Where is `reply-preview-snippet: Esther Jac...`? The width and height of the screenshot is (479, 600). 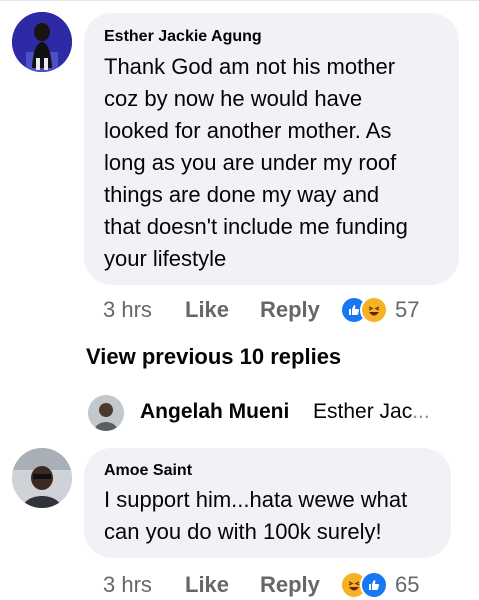 reply-preview-snippet: Esther Jac... is located at coordinates (371, 412).